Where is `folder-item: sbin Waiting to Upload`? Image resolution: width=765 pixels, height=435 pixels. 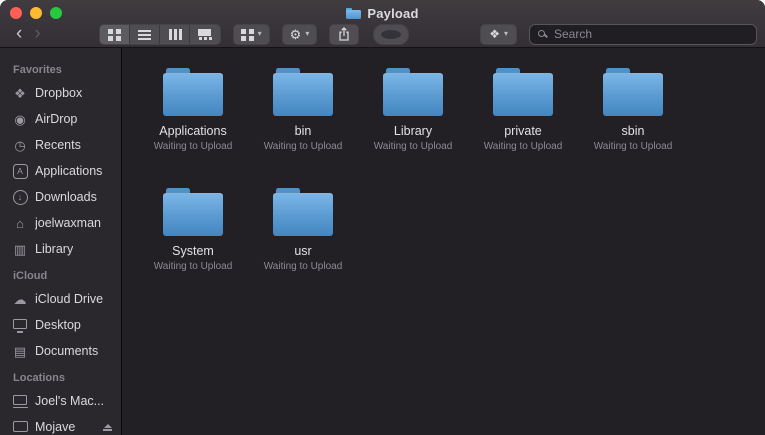 folder-item: sbin Waiting to Upload is located at coordinates (633, 110).